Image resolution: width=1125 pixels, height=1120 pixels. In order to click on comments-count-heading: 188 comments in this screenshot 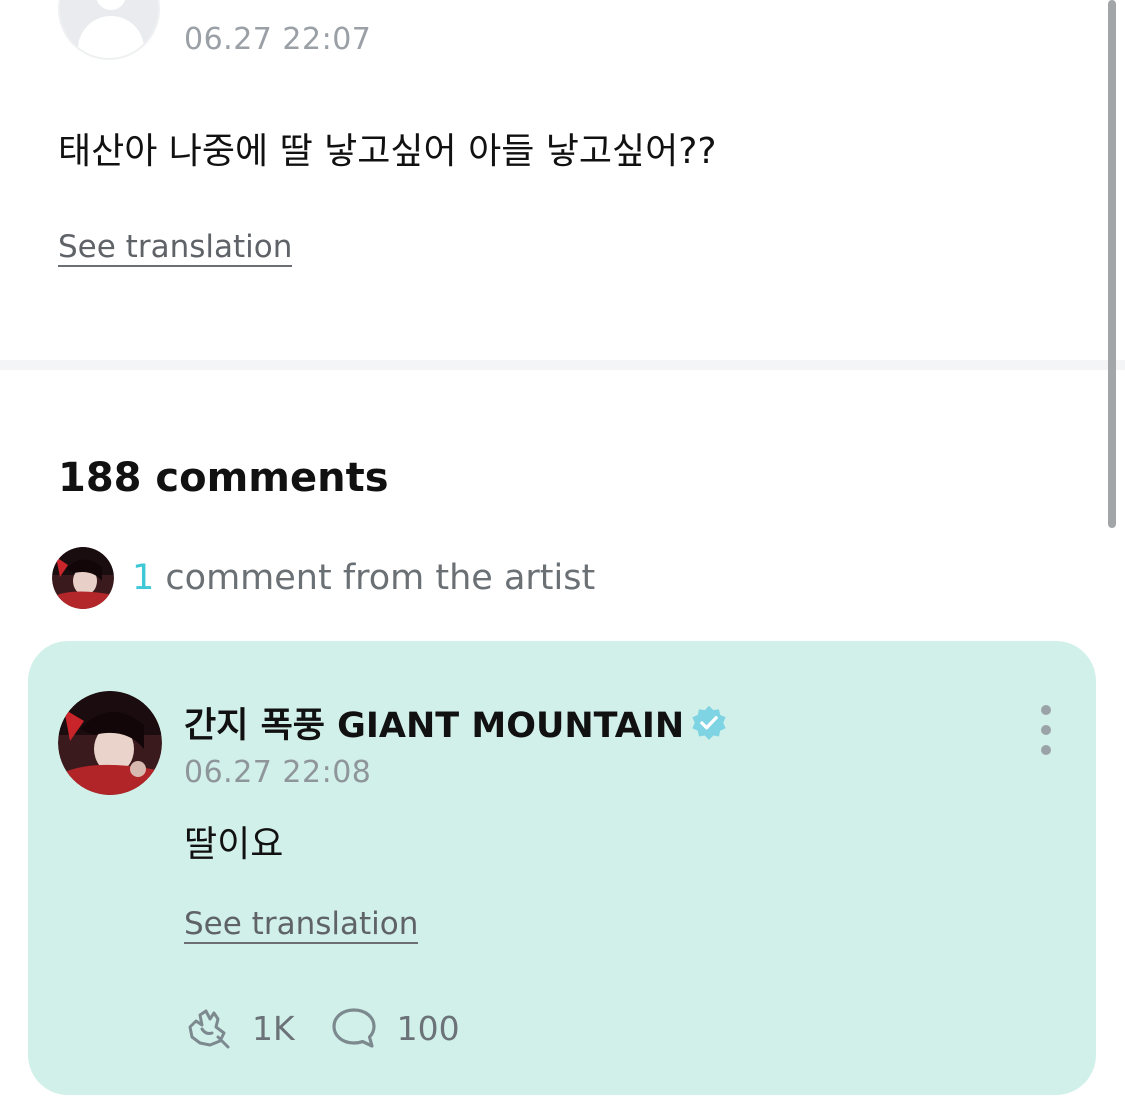, I will do `click(223, 478)`.